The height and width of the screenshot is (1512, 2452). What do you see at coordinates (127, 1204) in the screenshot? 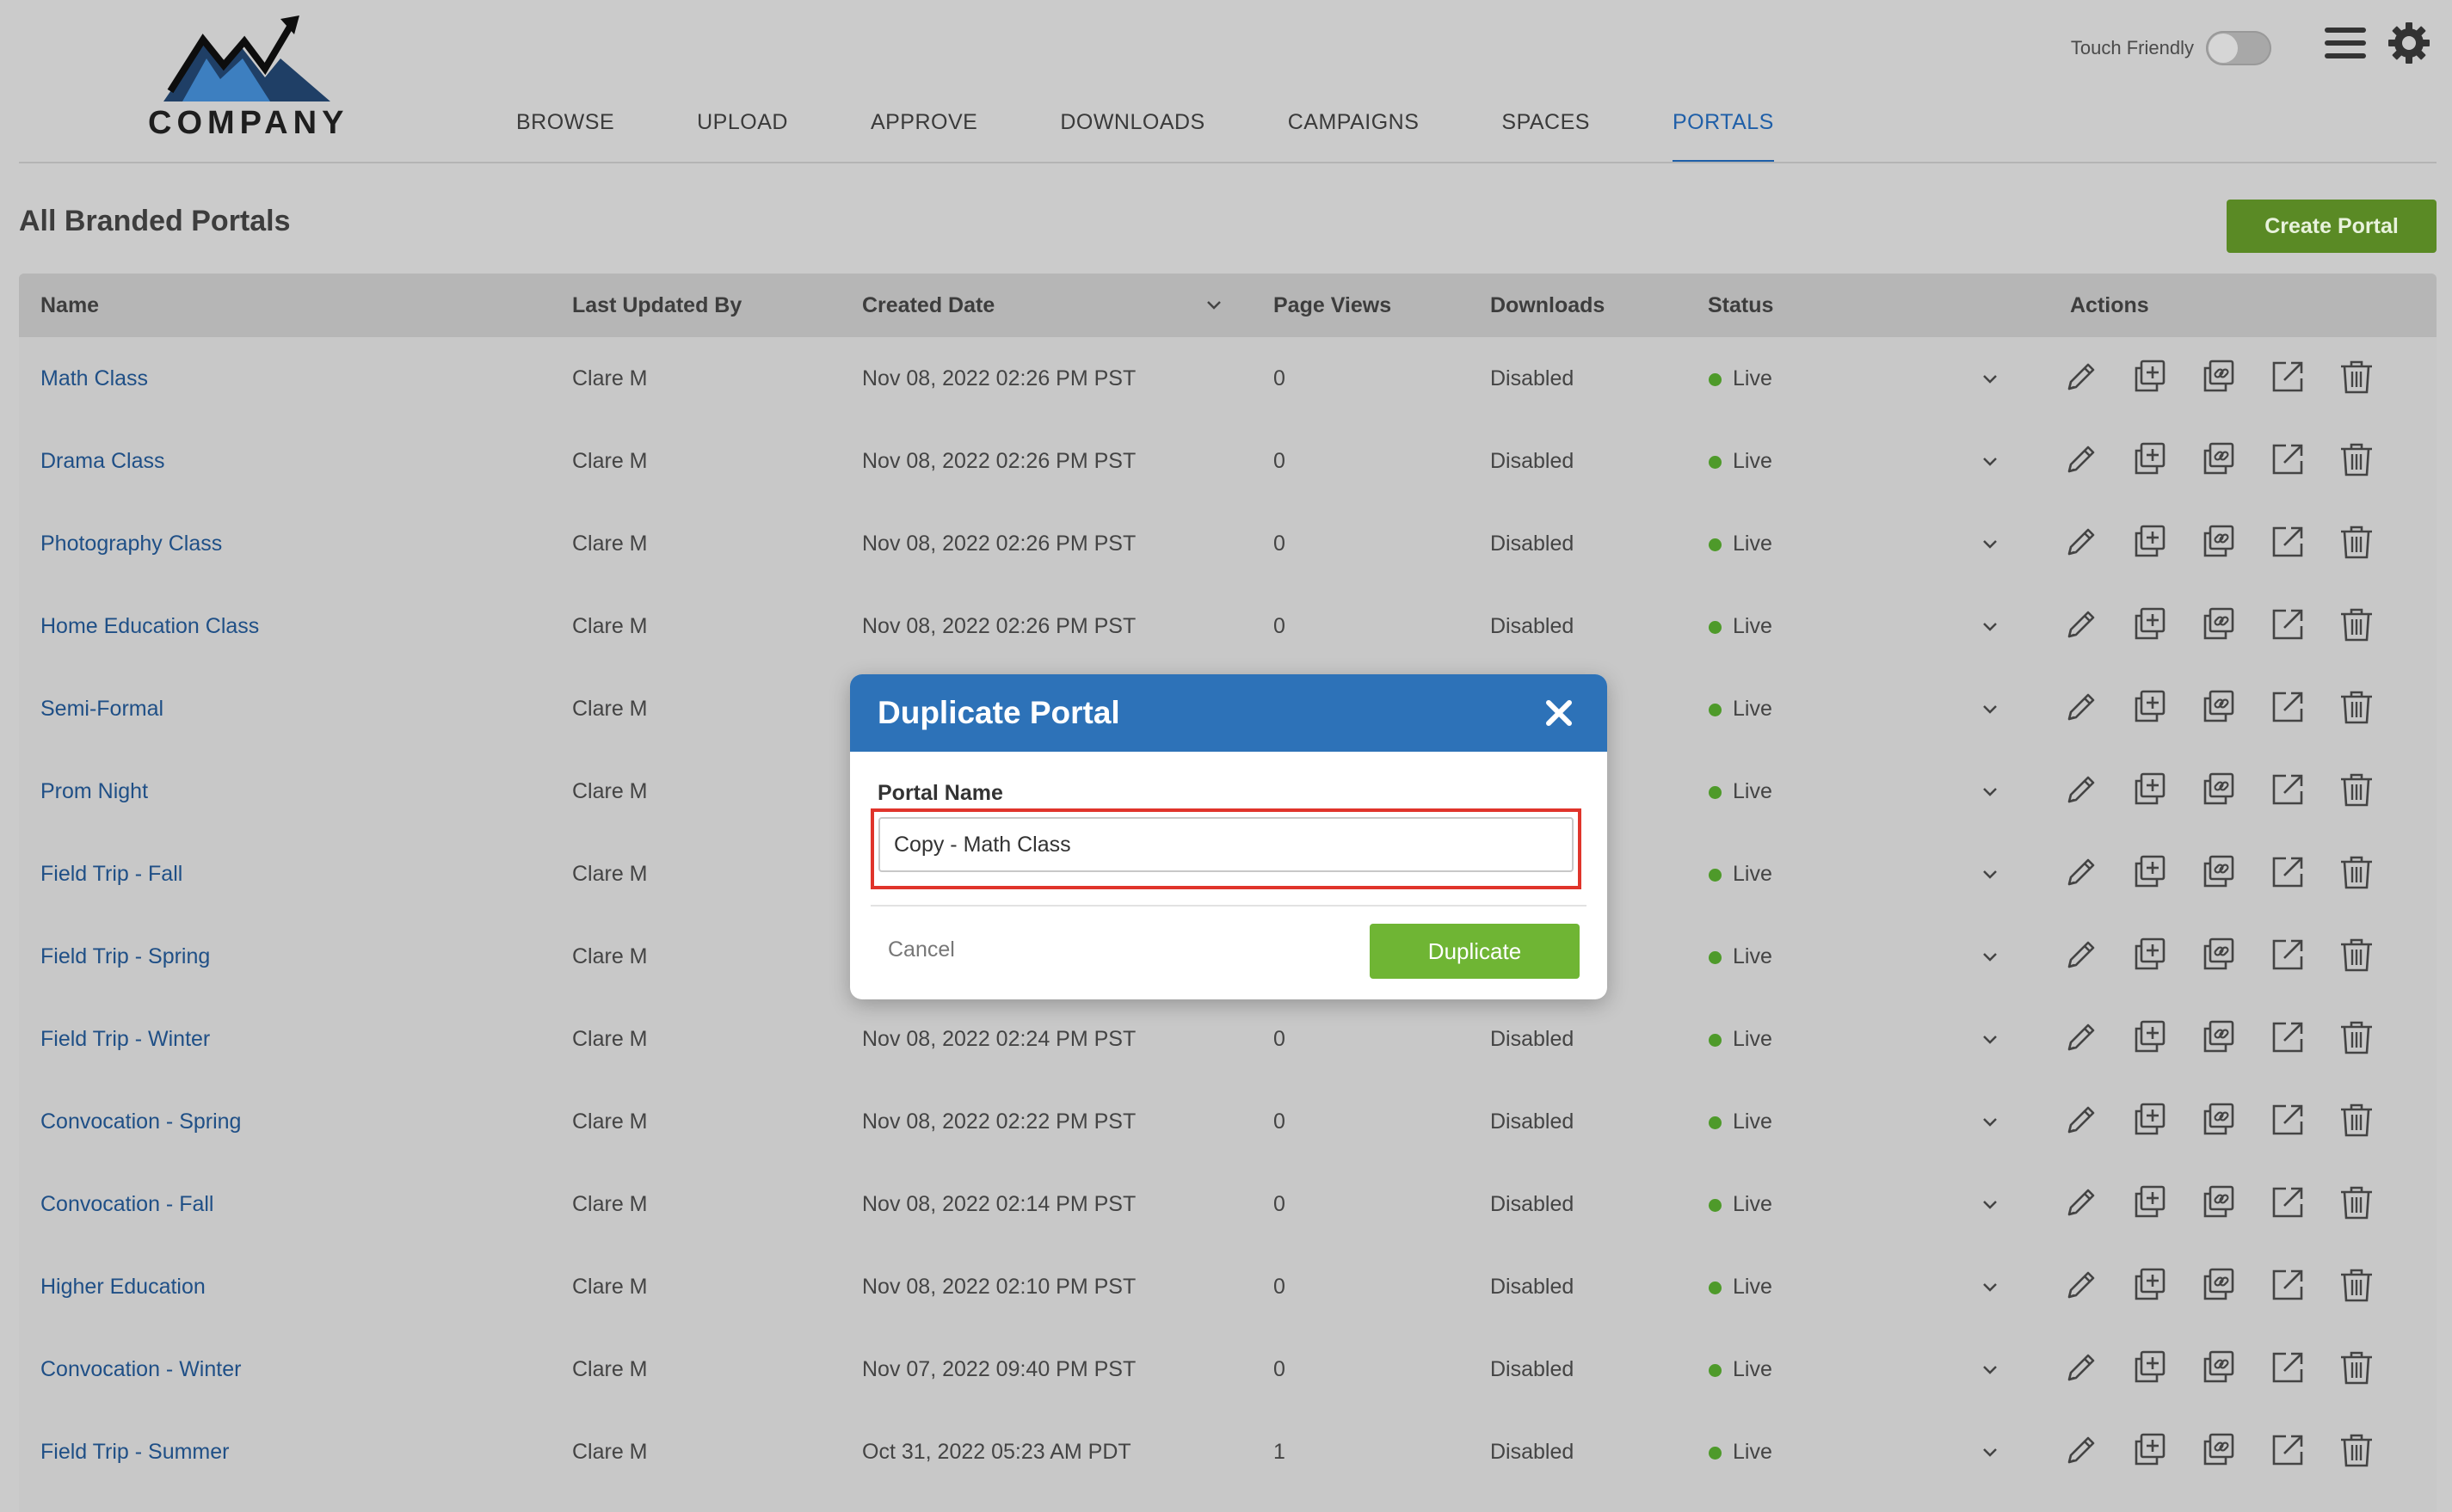
I see `portal-name-link: Convocation - Fall` at bounding box center [127, 1204].